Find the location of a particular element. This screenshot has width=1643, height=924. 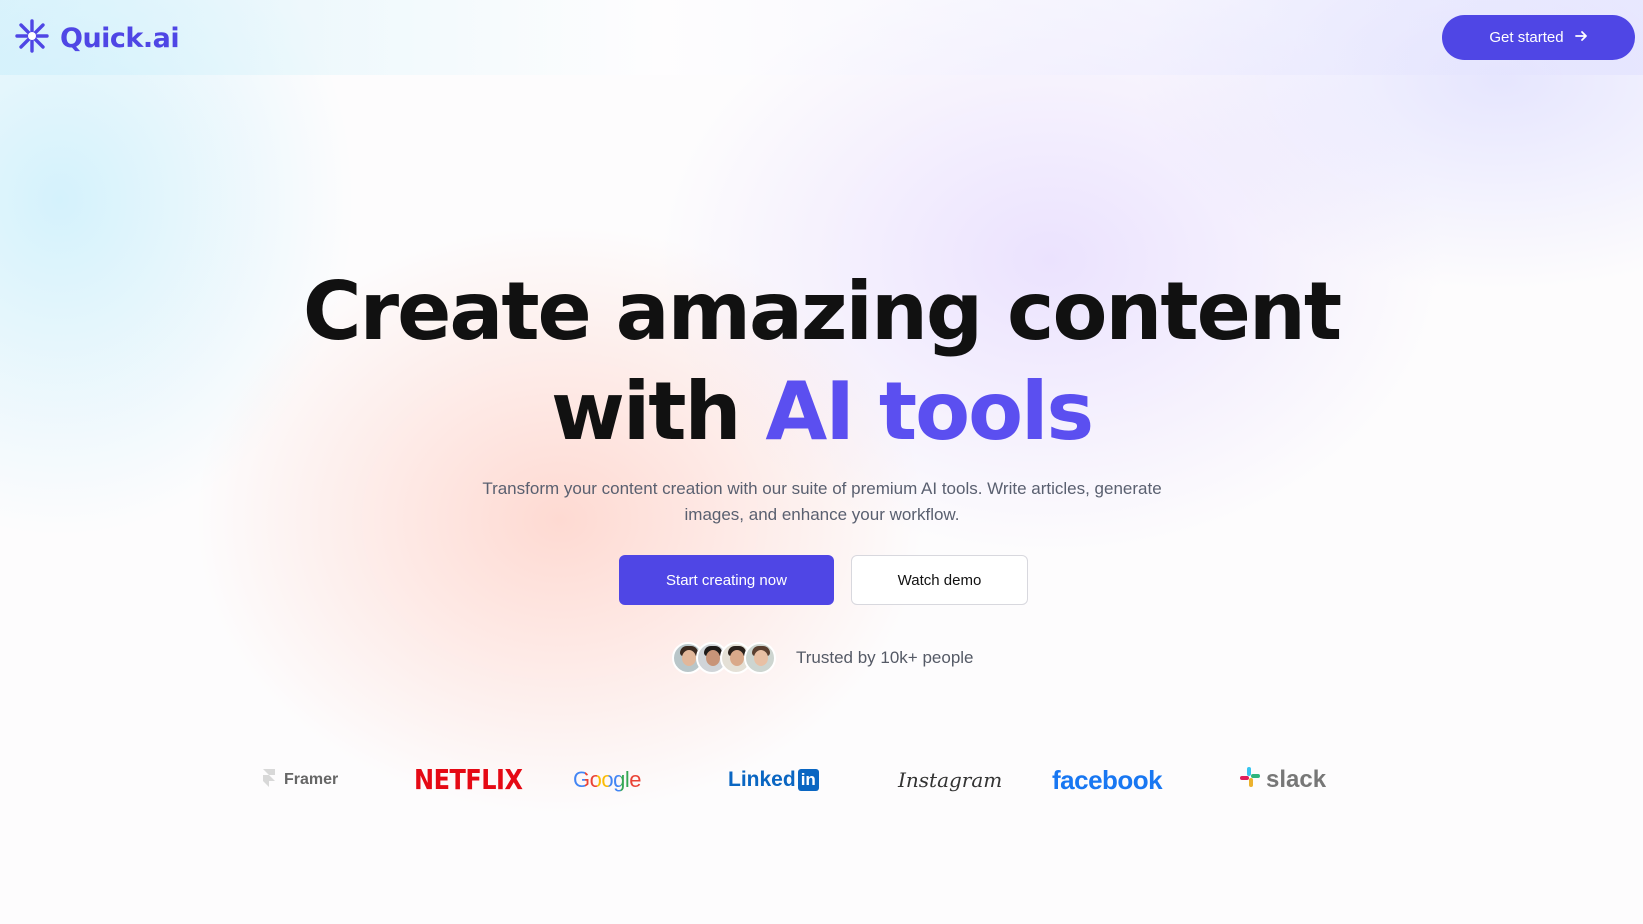

get-started-button: Get started is located at coordinates (1538, 37).